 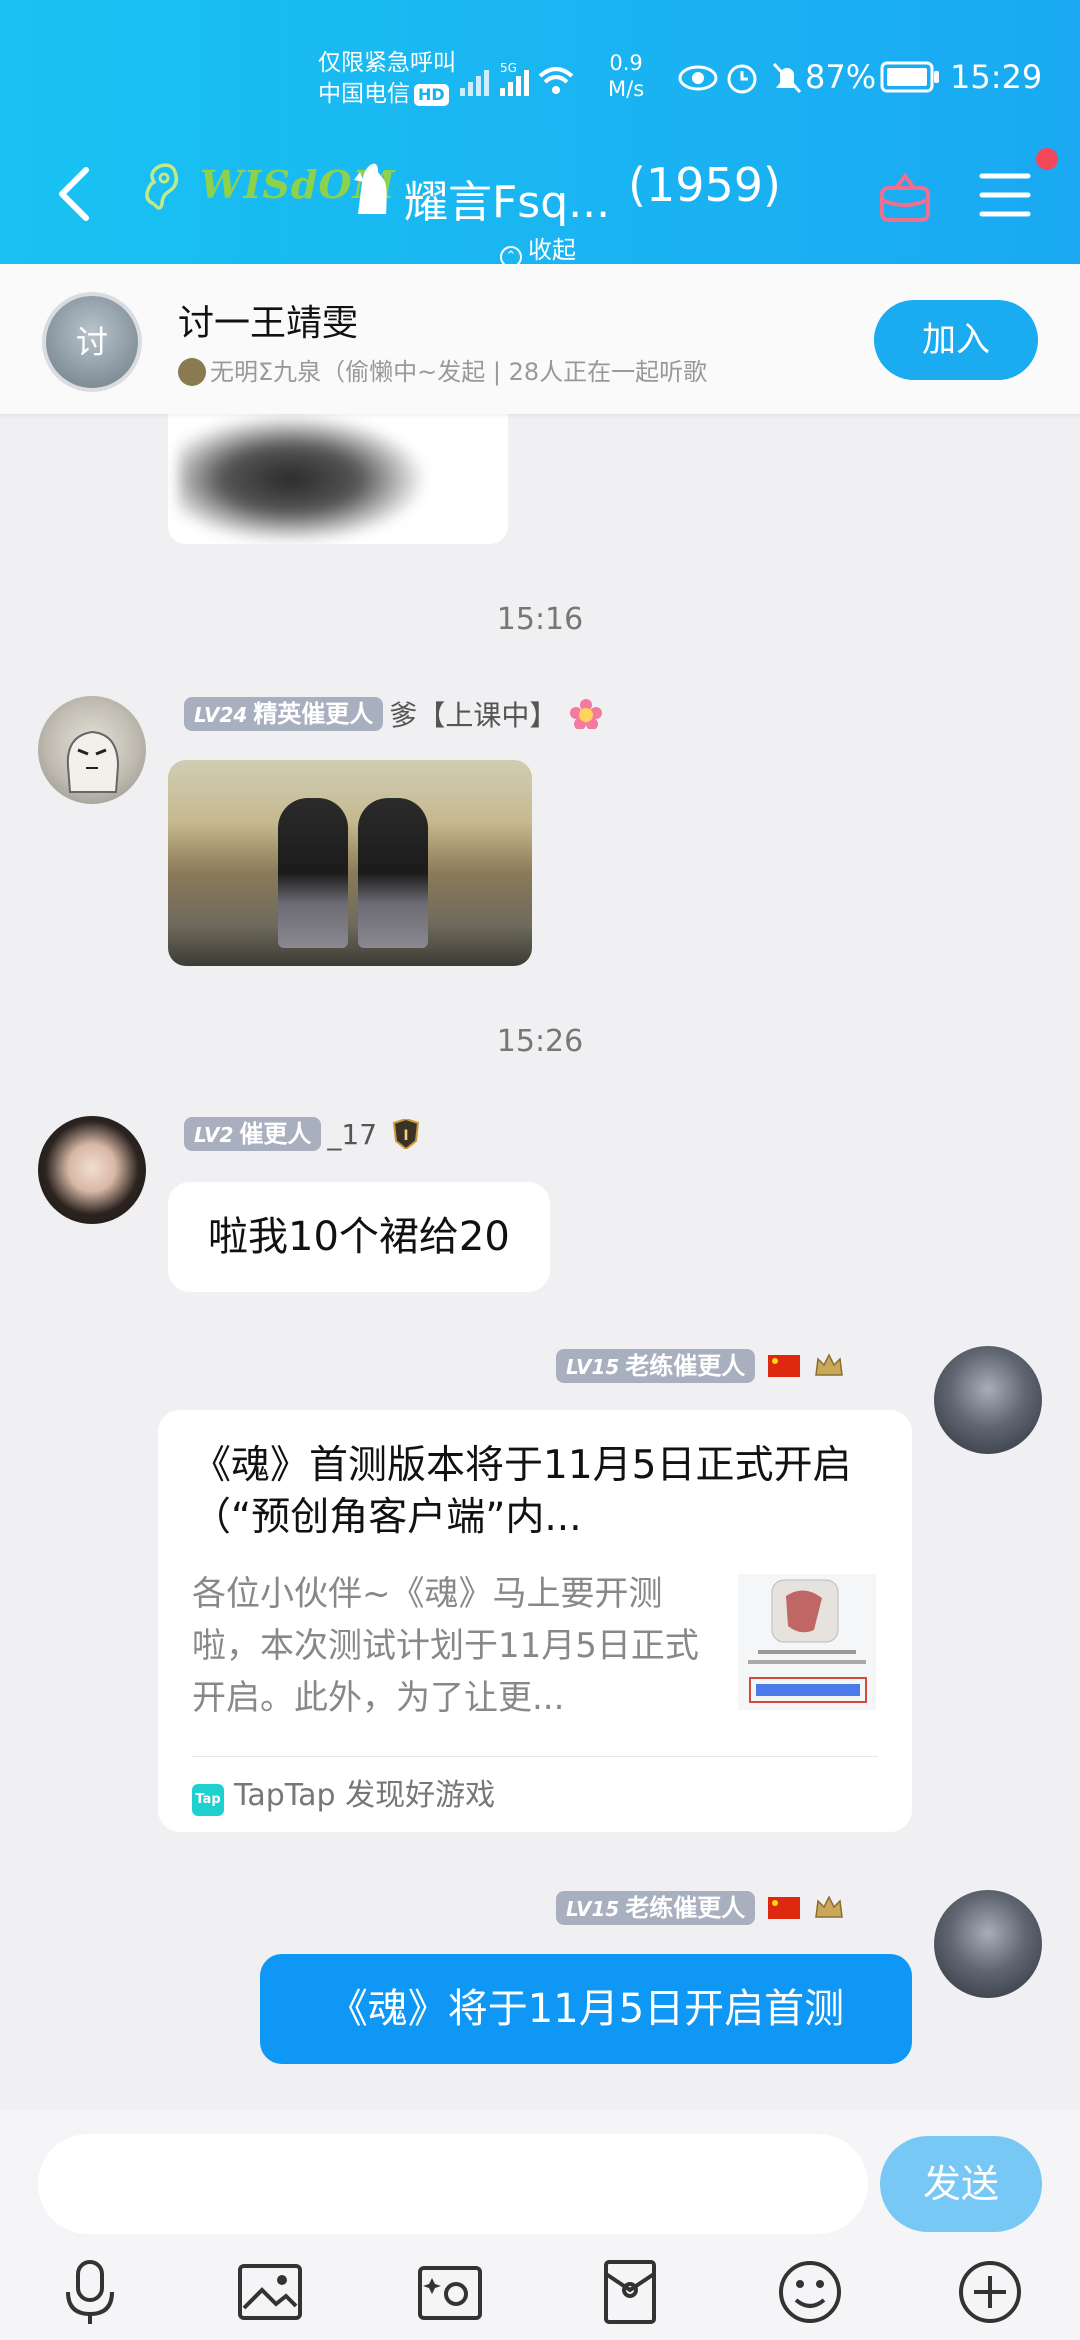 I want to click on card-source: Tap TapTap 发现好游戏, so click(x=343, y=1793).